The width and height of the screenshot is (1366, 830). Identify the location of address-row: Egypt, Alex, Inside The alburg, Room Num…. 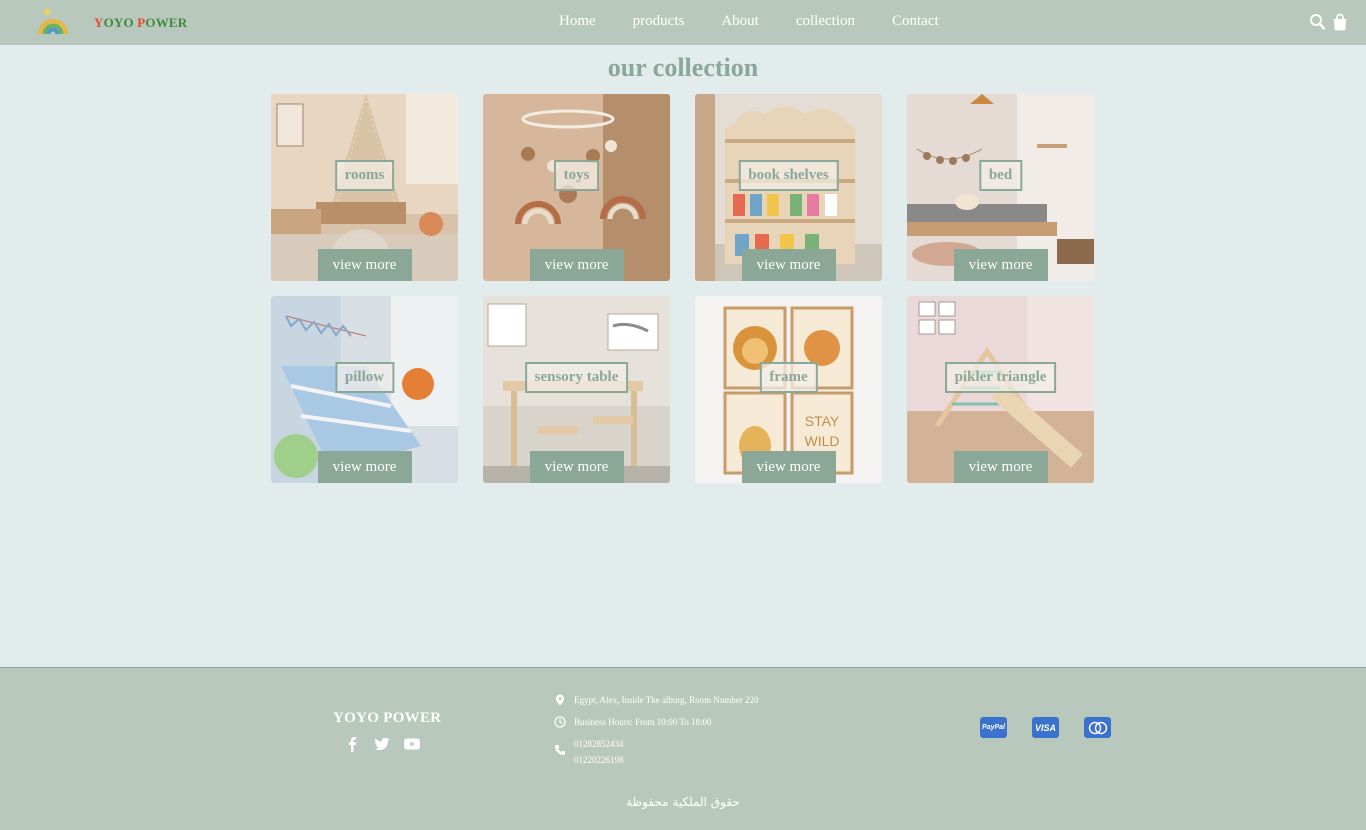
(656, 700).